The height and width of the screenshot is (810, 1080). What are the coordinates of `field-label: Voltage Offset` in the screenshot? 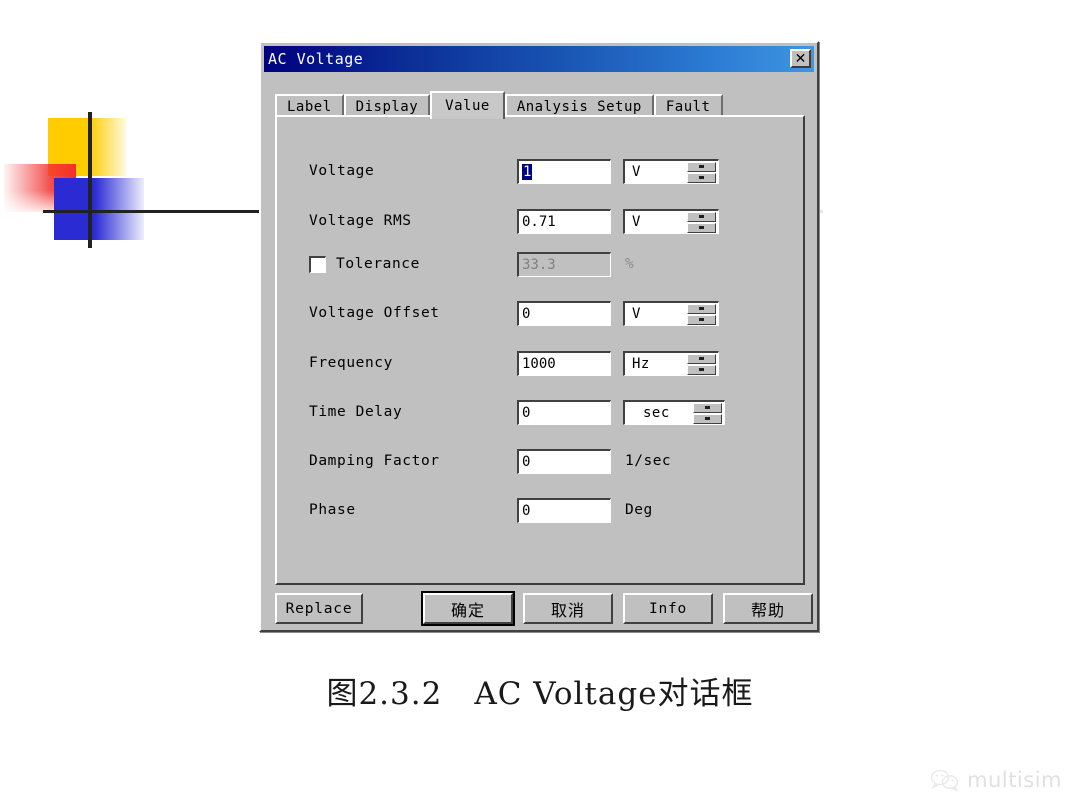 It's located at (374, 313).